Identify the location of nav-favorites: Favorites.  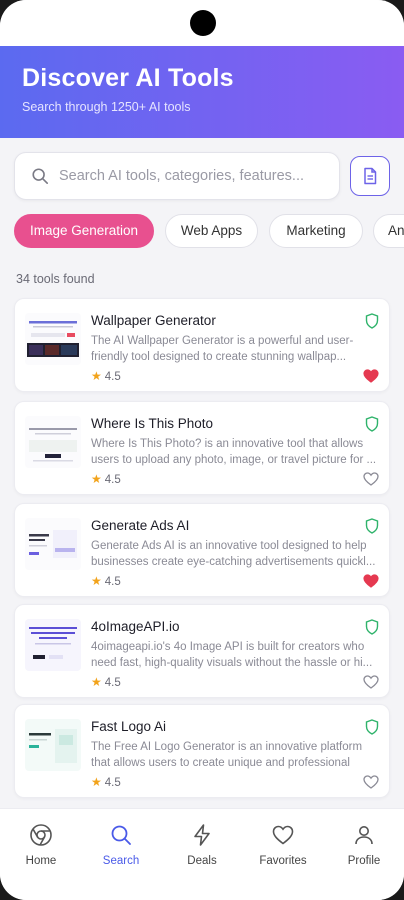
(283, 851).